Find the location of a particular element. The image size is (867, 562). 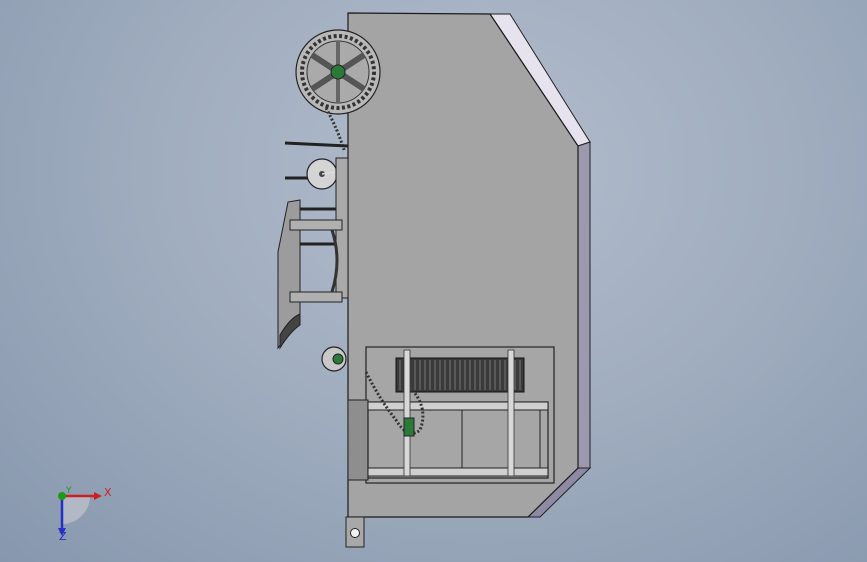

right-side-face is located at coordinates (584, 305).